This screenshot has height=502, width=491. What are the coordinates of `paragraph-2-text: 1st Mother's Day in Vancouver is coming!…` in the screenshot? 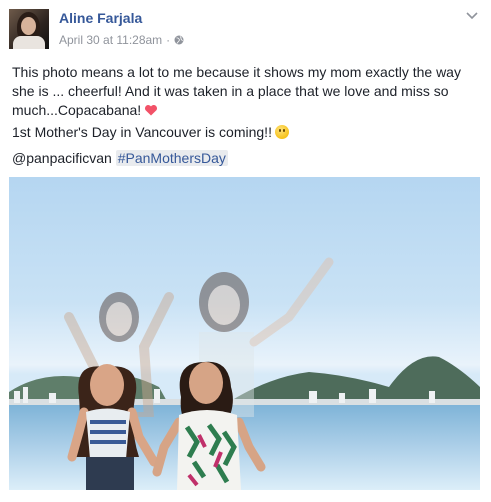 It's located at (142, 132).